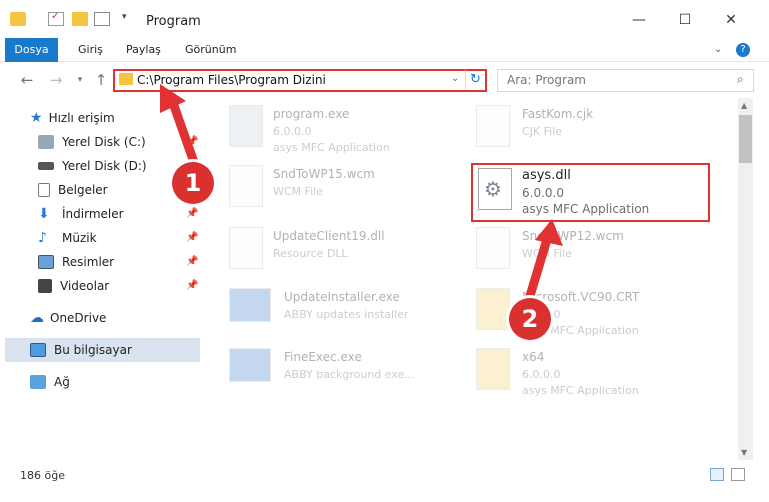 The height and width of the screenshot is (502, 769). Describe the element at coordinates (530, 319) in the screenshot. I see `step-badge-2: 2` at that location.